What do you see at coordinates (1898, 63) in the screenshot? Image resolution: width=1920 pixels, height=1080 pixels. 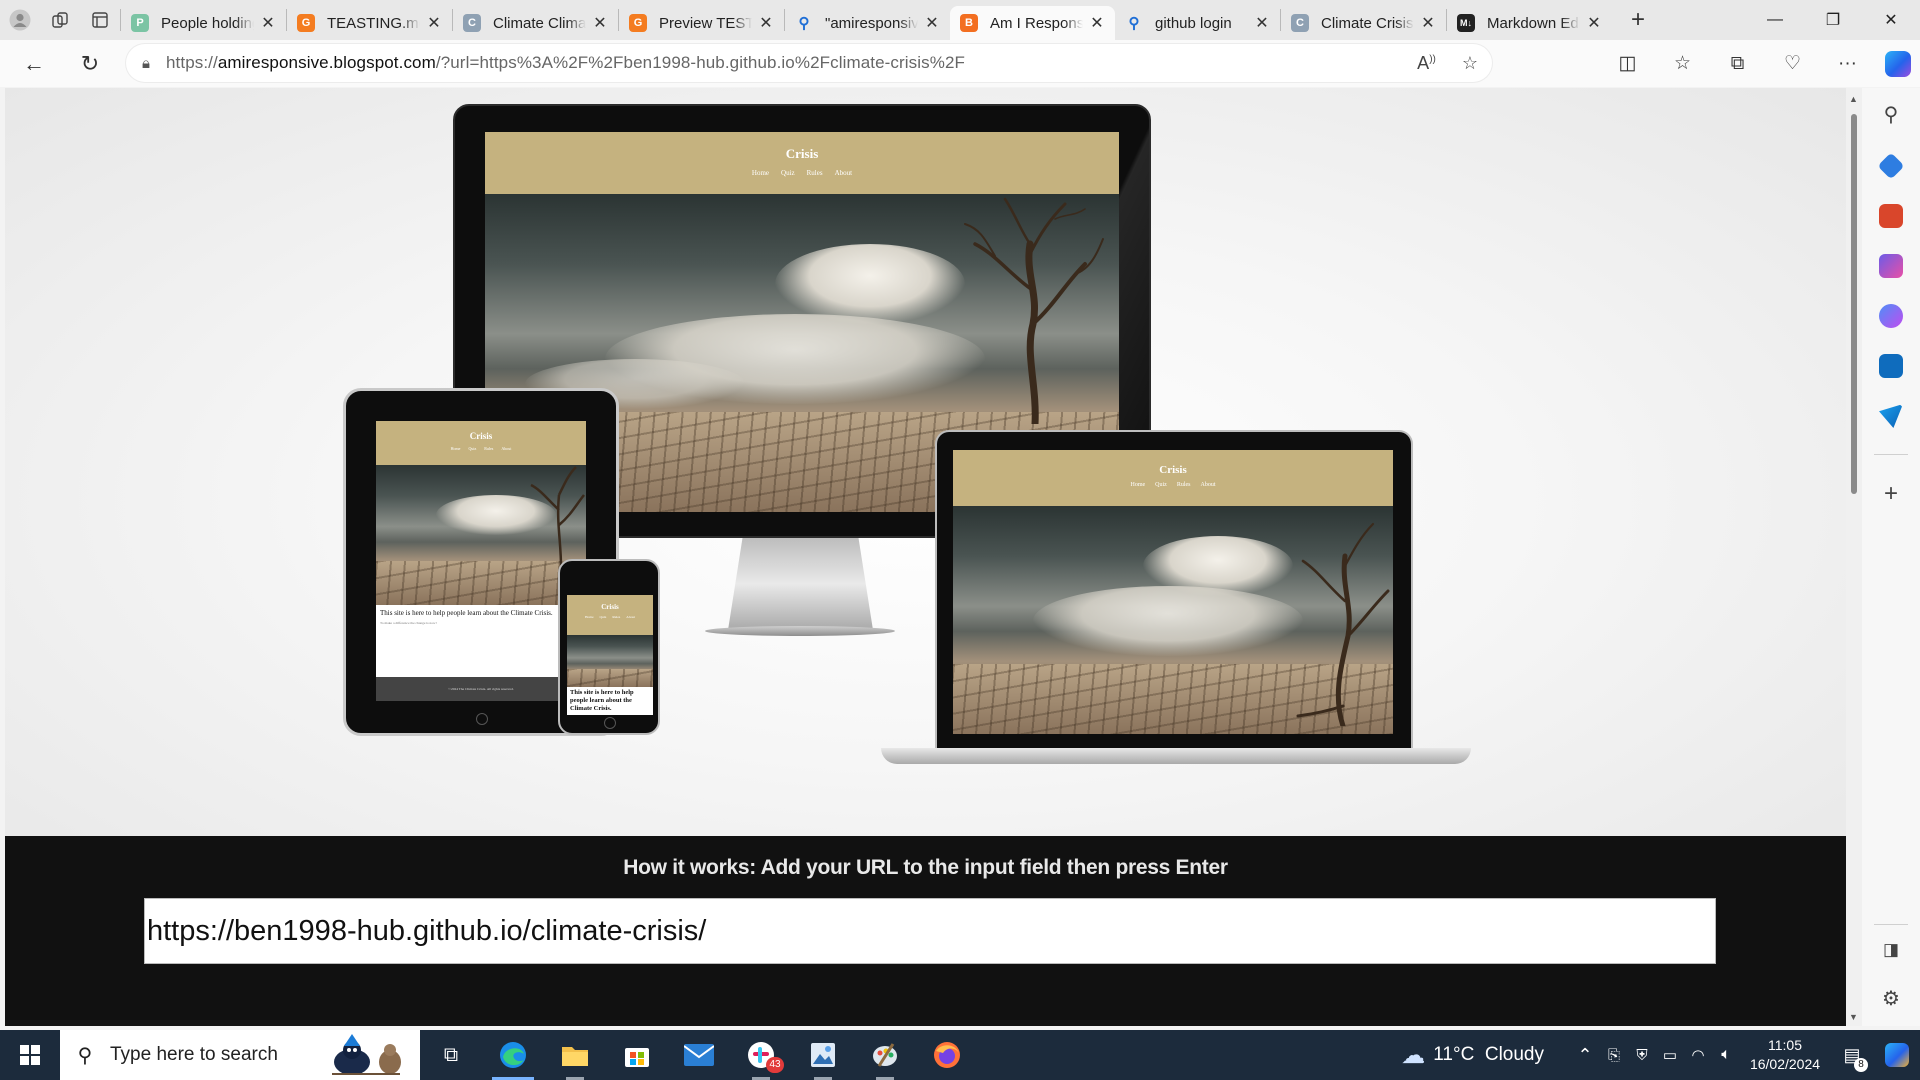 I see `copilot-icon` at bounding box center [1898, 63].